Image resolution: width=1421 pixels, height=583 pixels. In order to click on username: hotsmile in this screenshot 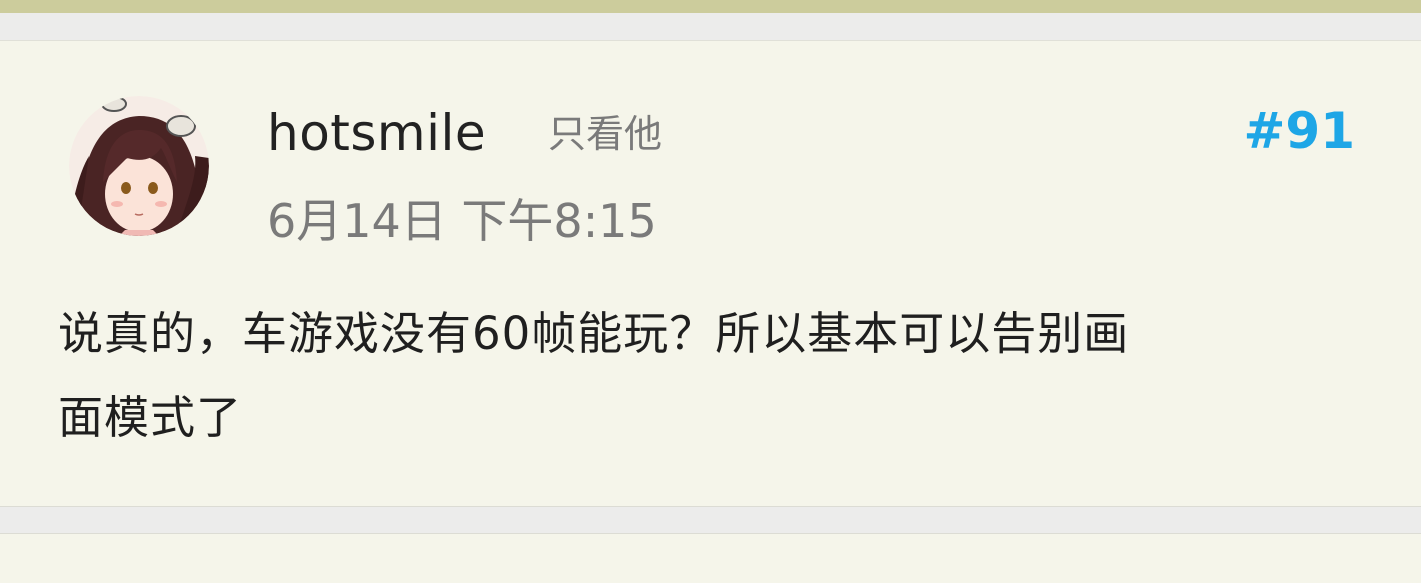, I will do `click(376, 133)`.